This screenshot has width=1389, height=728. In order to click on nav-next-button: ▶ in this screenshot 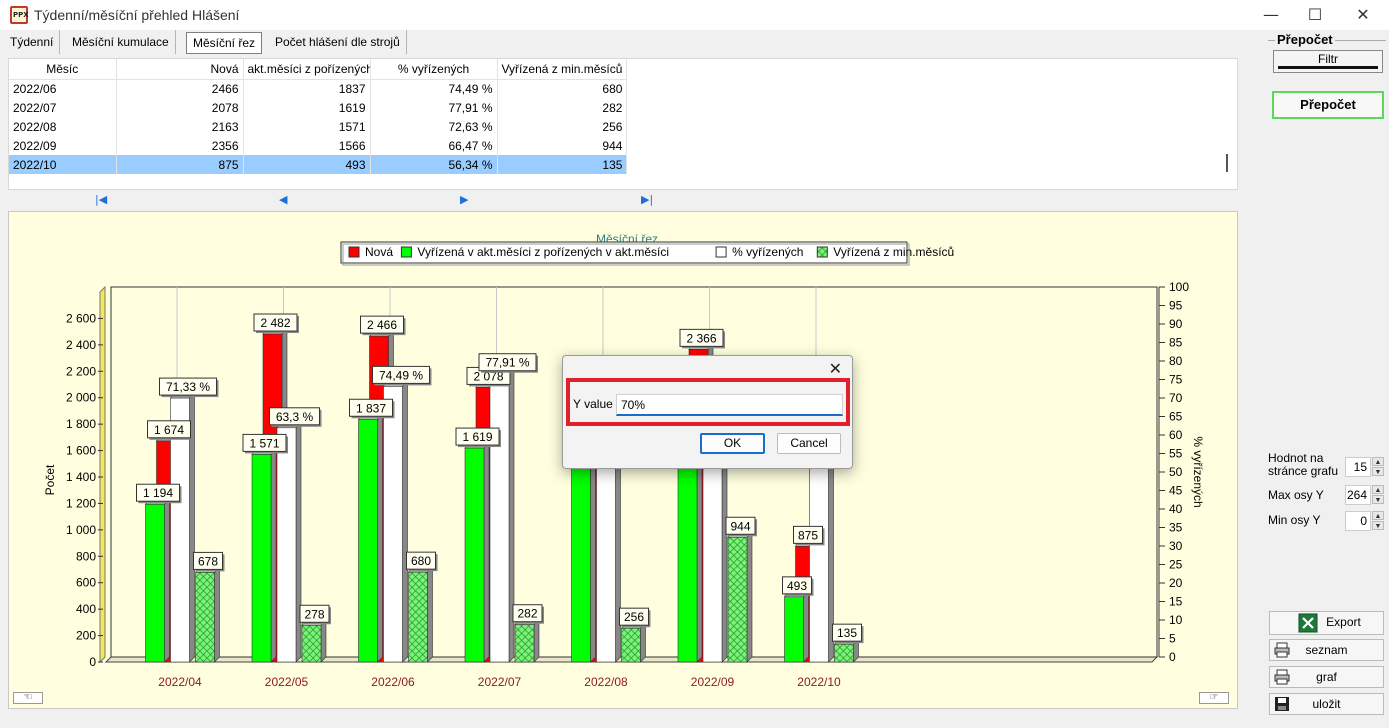, I will do `click(464, 199)`.